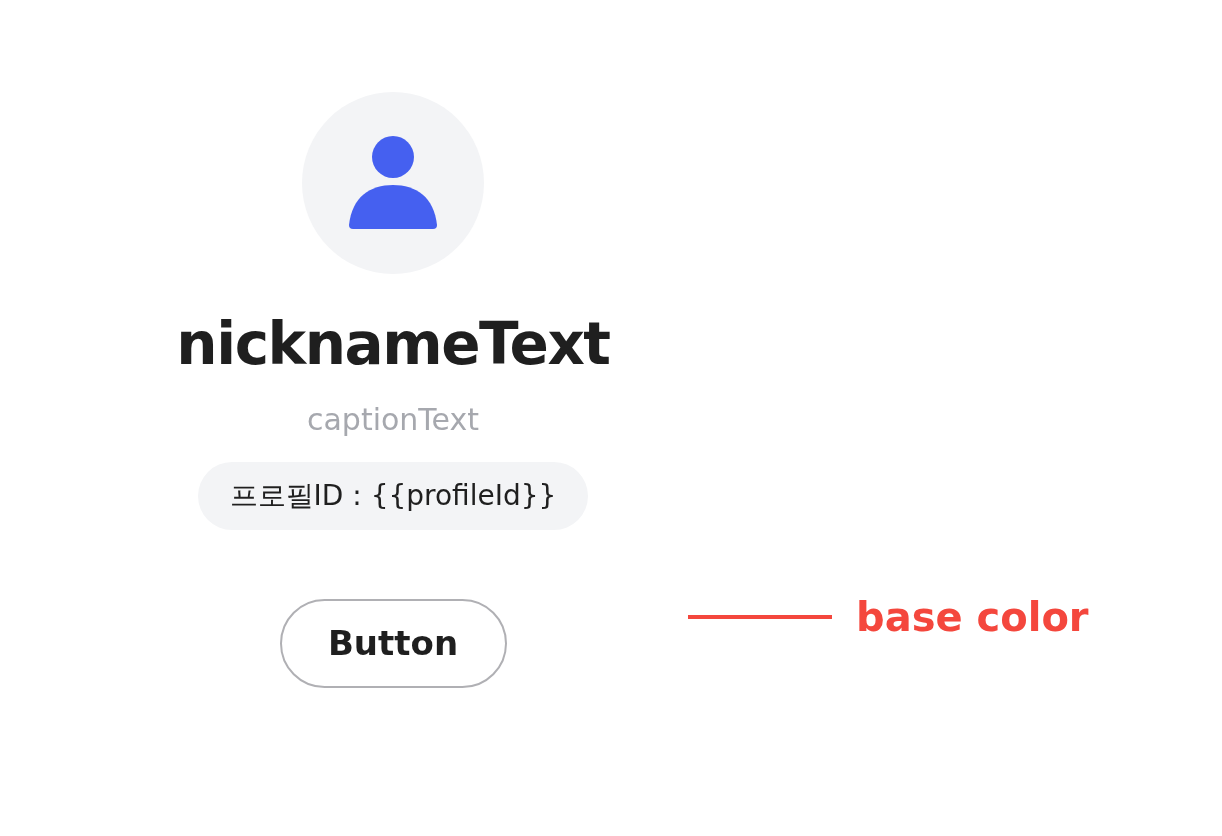 The width and height of the screenshot is (1222, 836). Describe the element at coordinates (393, 643) in the screenshot. I see `action-button: Button` at that location.